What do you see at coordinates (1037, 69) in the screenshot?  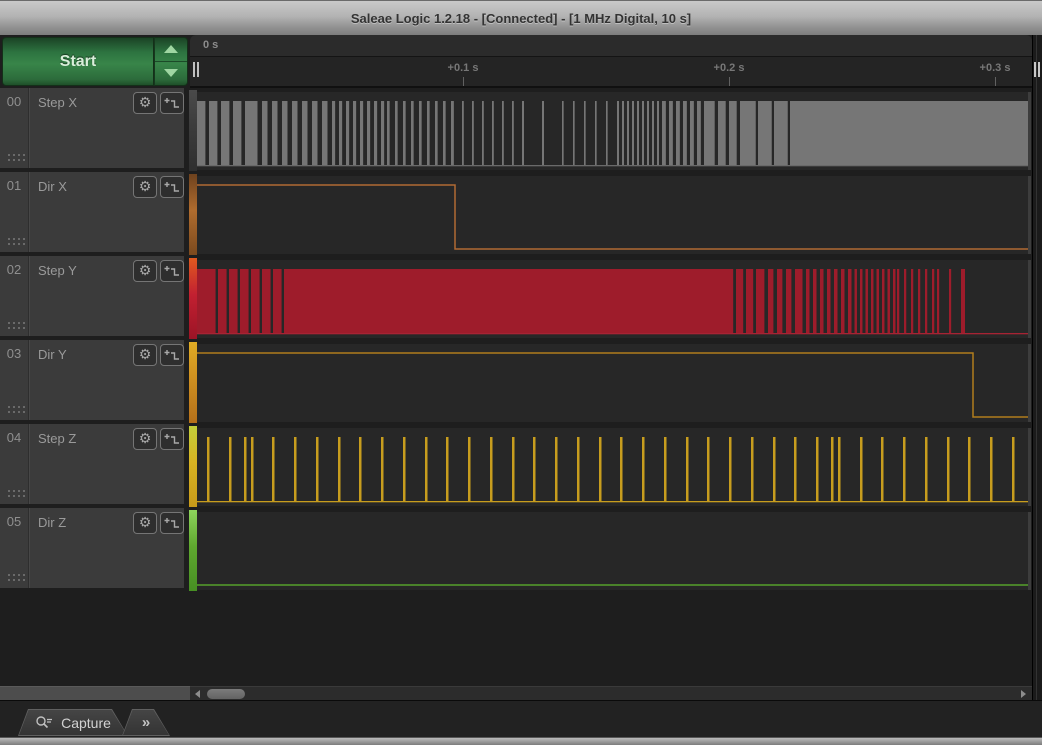 I see `timeline-right-grip` at bounding box center [1037, 69].